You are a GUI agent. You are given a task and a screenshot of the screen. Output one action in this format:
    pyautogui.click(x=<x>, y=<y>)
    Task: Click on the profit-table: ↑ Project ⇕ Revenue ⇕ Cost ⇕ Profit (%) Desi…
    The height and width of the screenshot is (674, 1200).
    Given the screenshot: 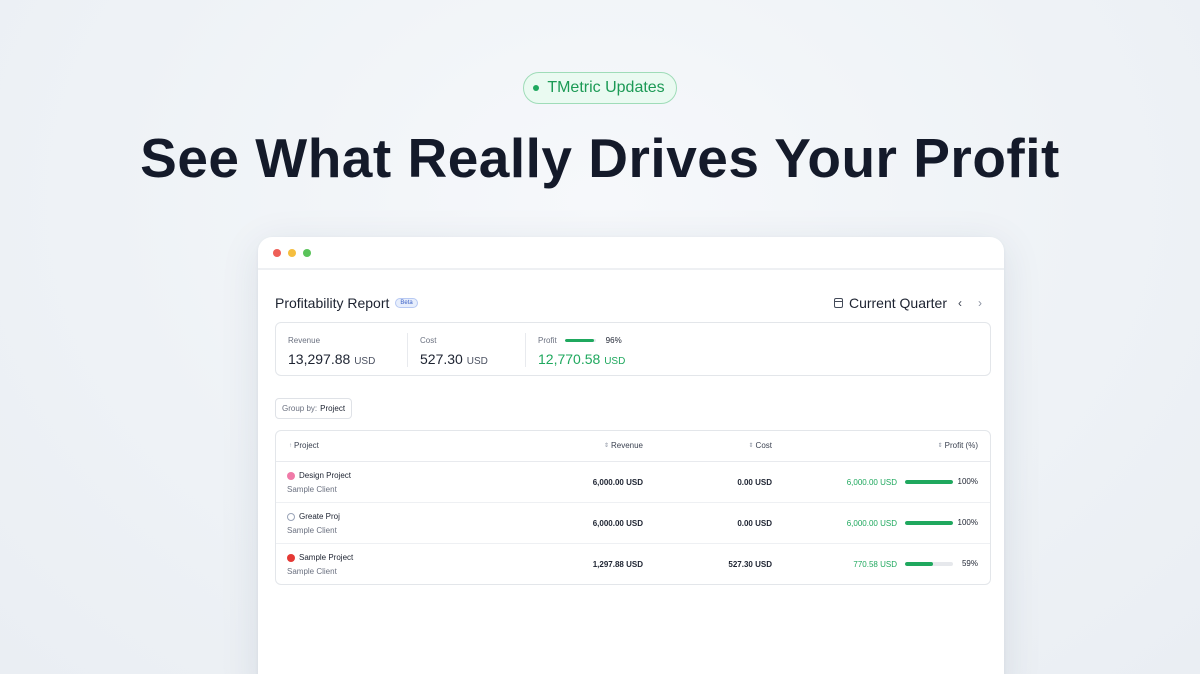 What is the action you would take?
    pyautogui.click(x=633, y=507)
    